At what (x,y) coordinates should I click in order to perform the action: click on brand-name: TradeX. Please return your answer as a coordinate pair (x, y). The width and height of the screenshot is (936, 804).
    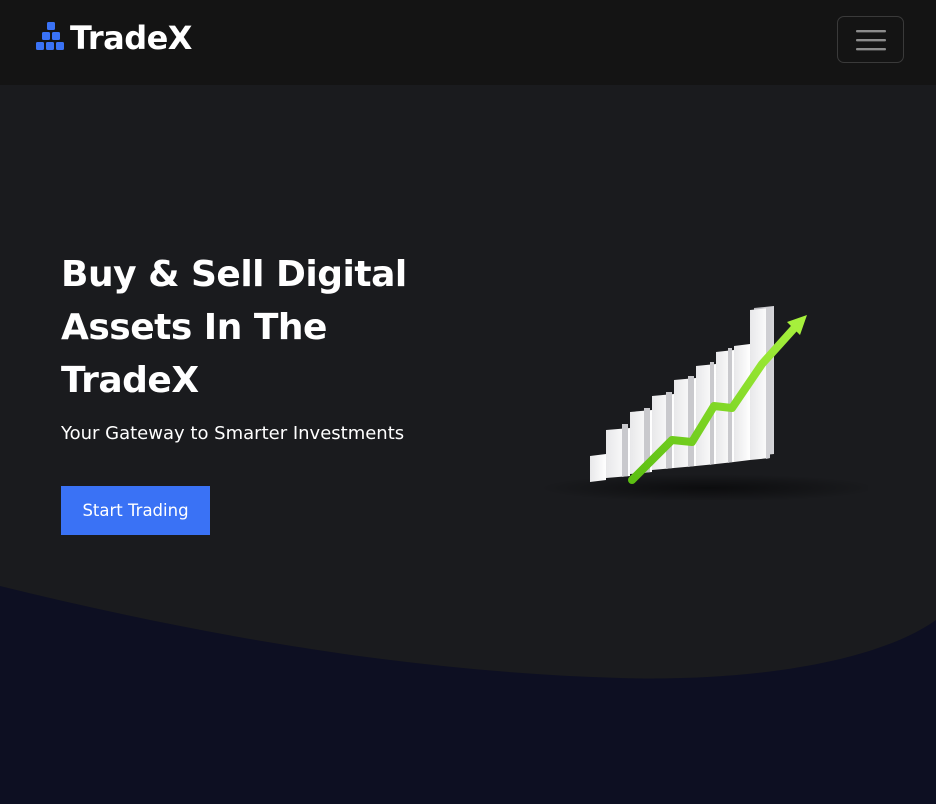
    Looking at the image, I should click on (131, 38).